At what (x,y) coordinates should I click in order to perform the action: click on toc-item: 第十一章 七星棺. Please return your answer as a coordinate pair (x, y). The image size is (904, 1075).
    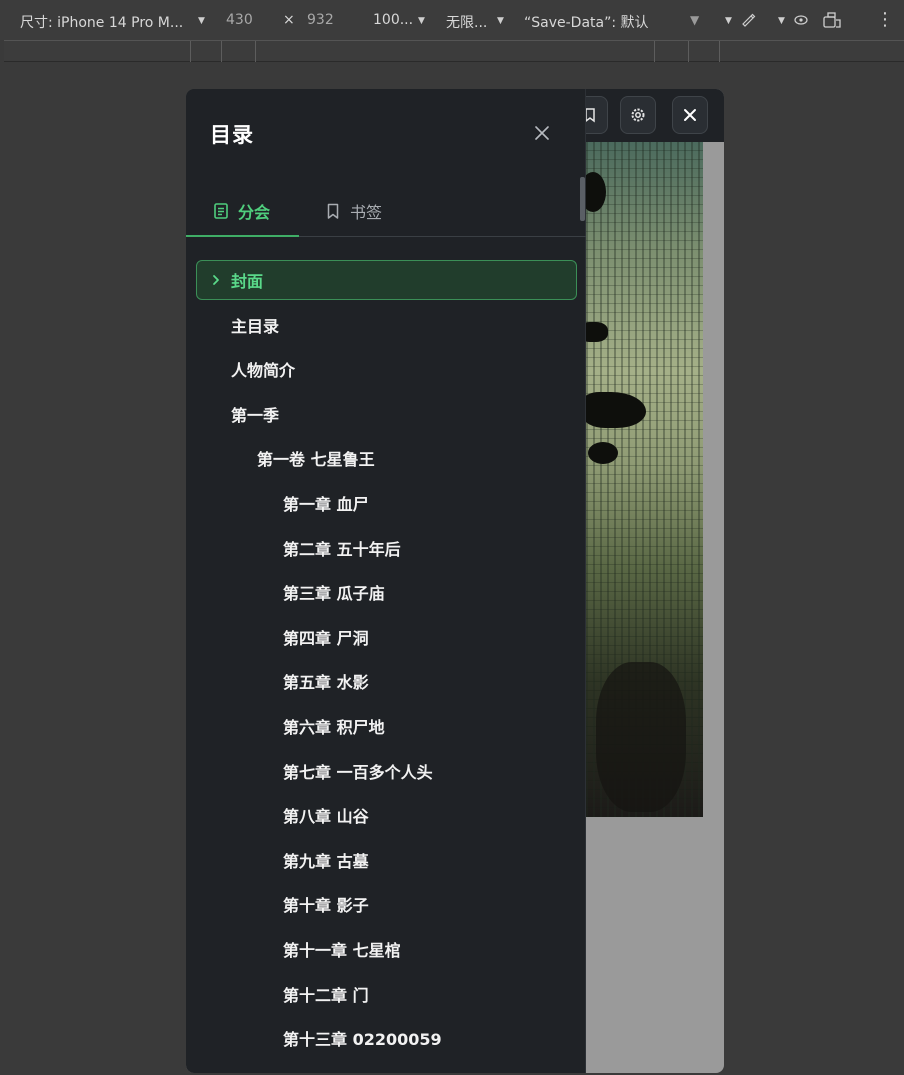
    Looking at the image, I should click on (342, 949).